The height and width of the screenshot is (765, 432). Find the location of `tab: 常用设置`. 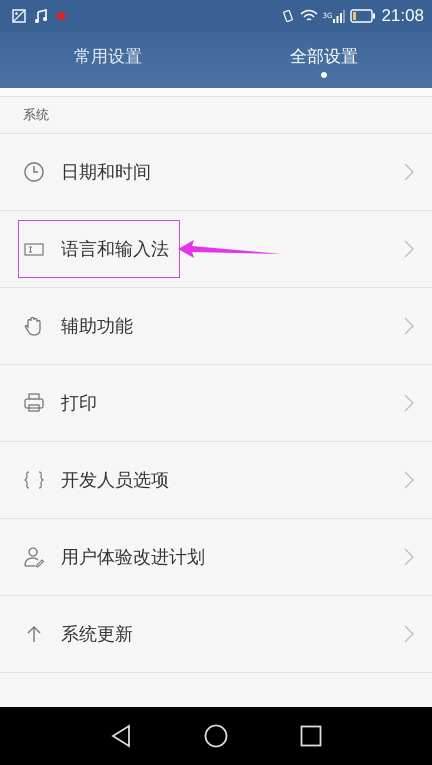

tab: 常用设置 is located at coordinates (108, 60).